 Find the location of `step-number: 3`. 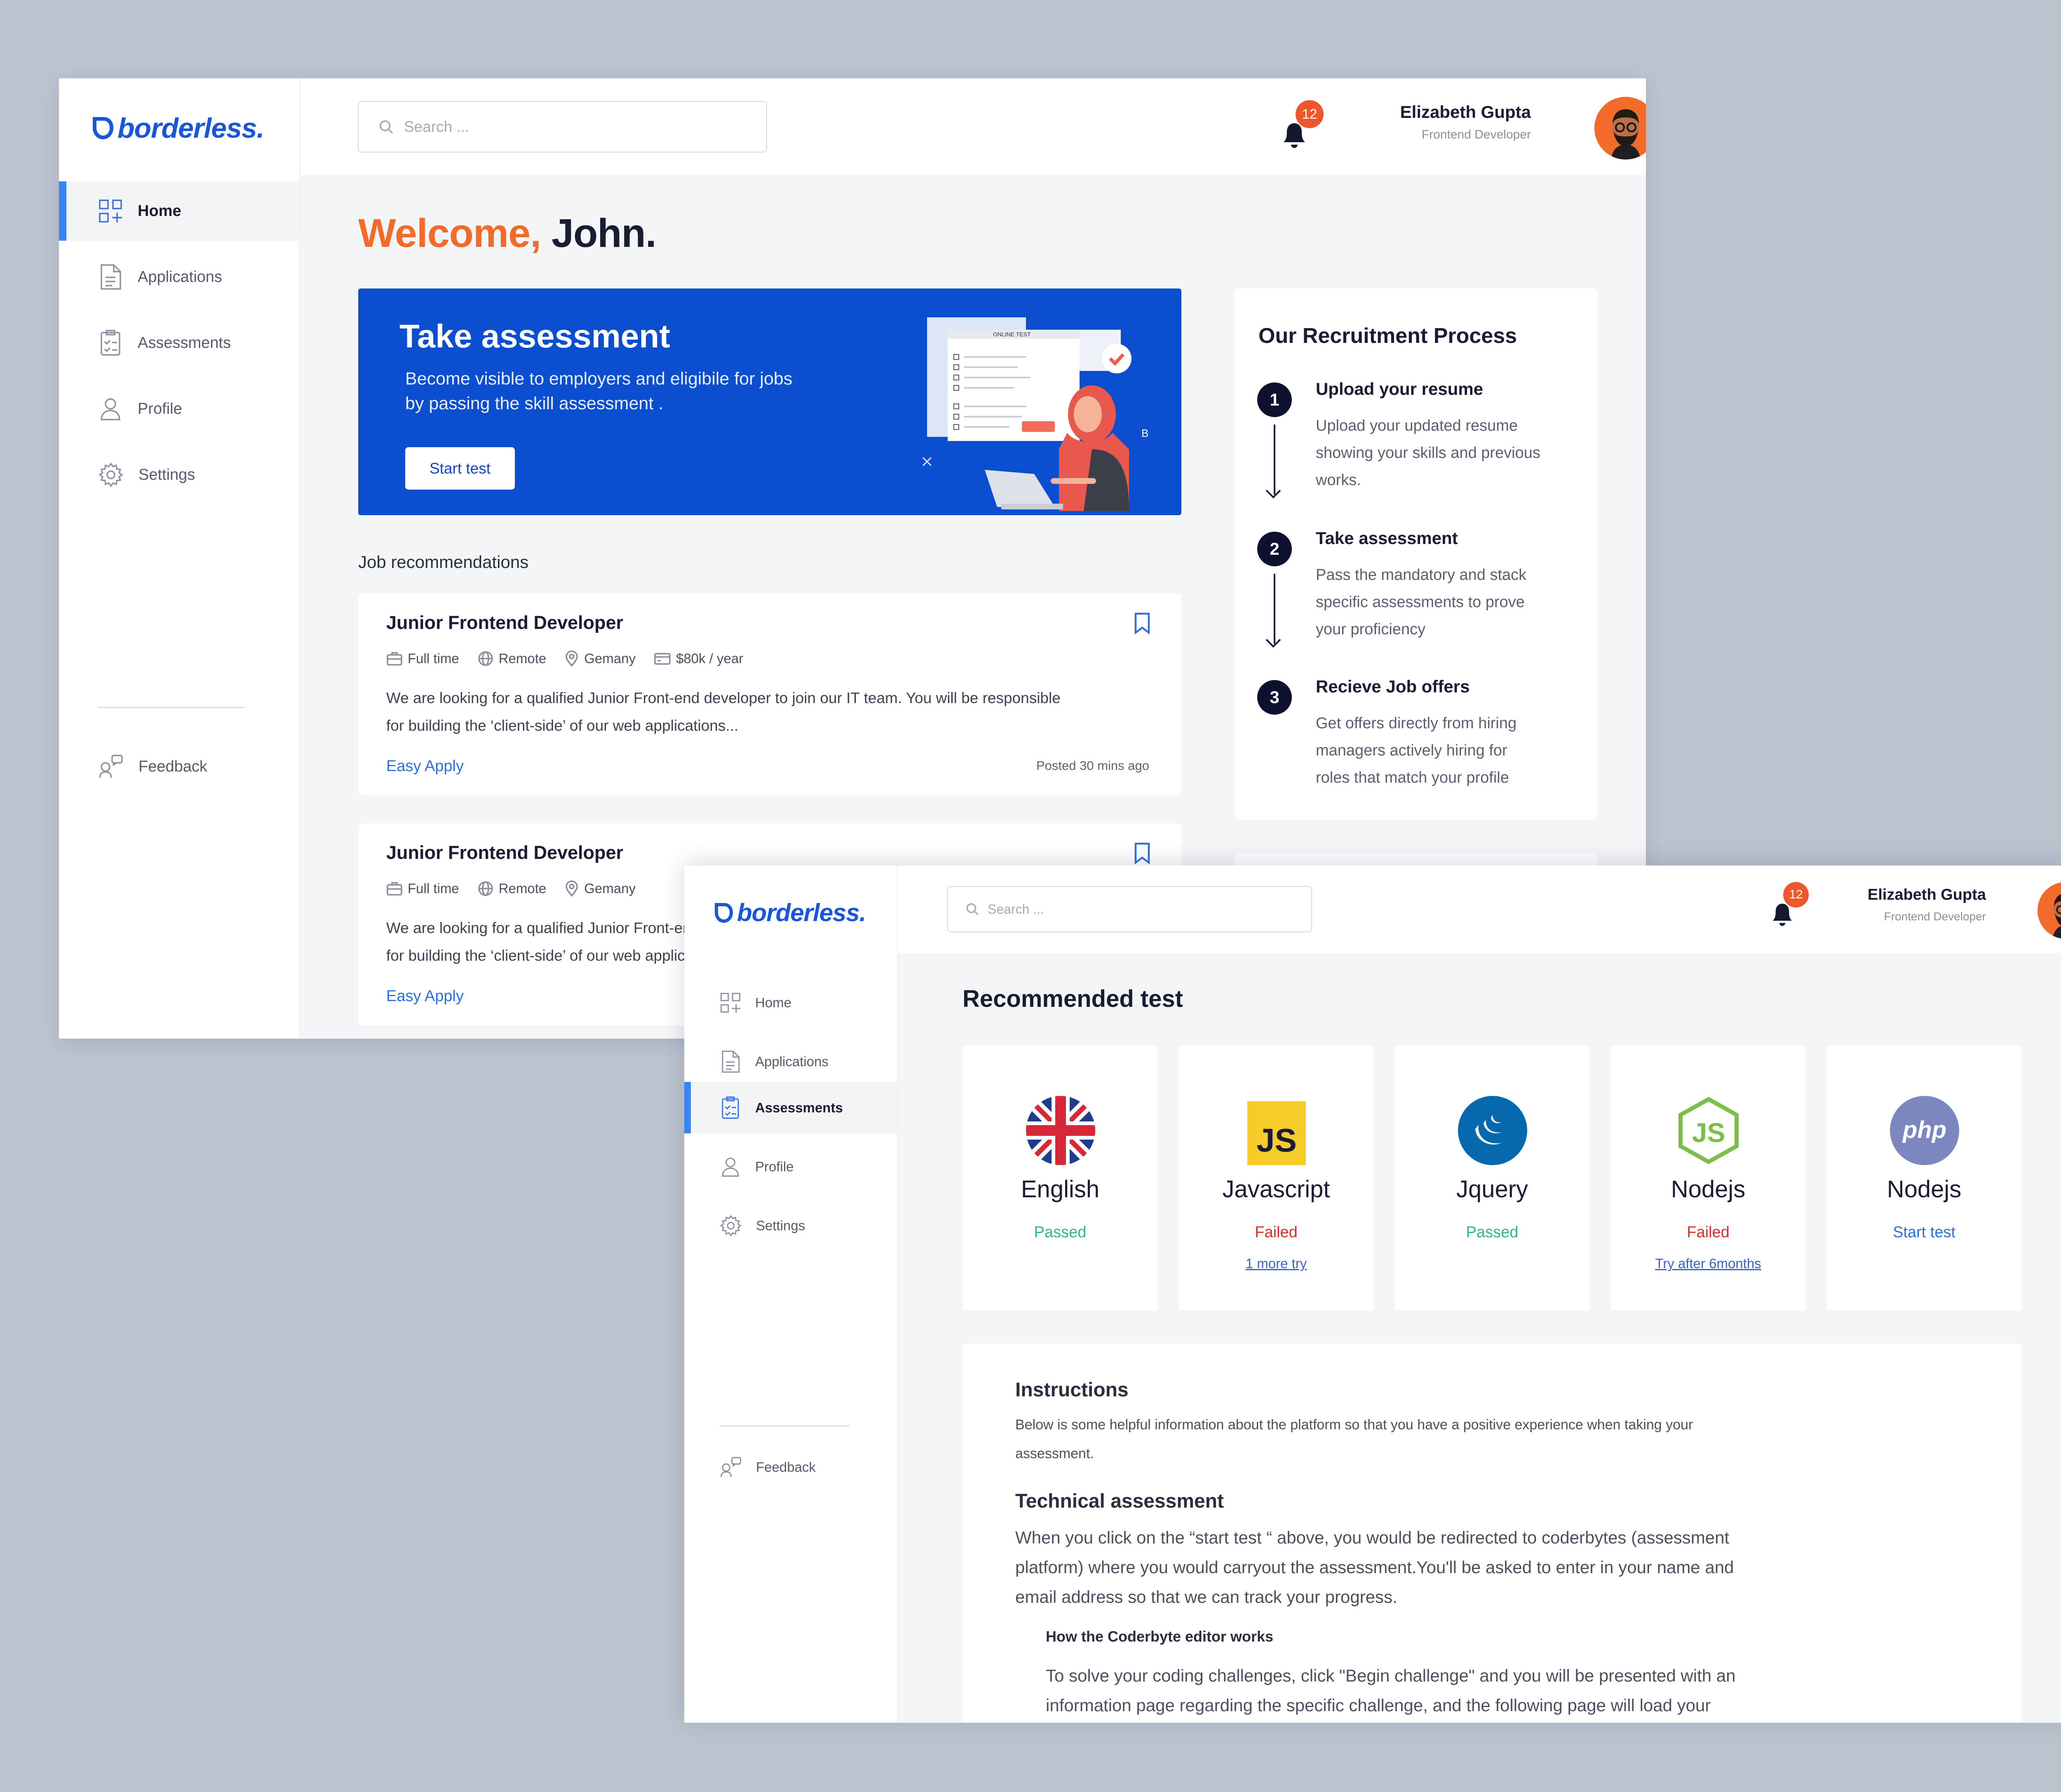

step-number: 3 is located at coordinates (1274, 697).